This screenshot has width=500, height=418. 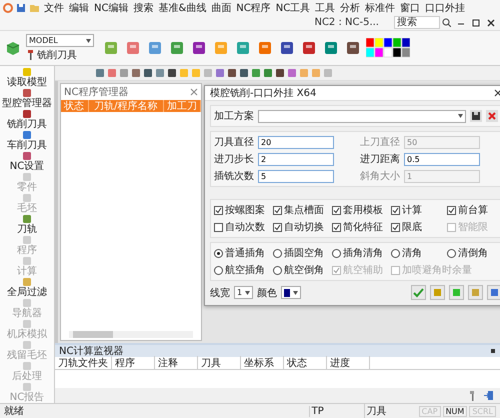 What do you see at coordinates (245, 210) in the screenshot?
I see `option-label: 按螺图案` at bounding box center [245, 210].